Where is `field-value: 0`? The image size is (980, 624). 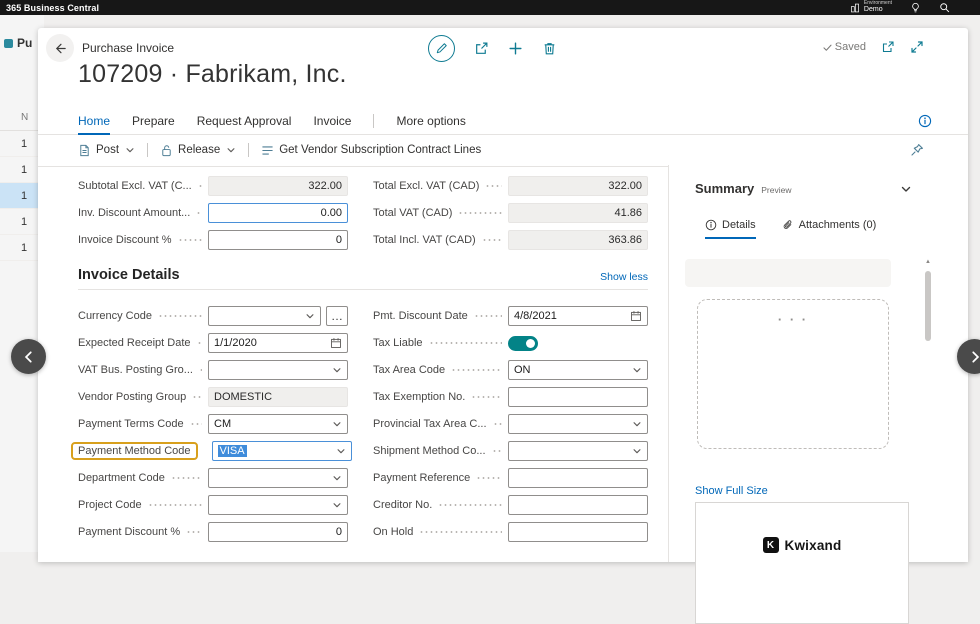
field-value: 0 is located at coordinates (278, 532).